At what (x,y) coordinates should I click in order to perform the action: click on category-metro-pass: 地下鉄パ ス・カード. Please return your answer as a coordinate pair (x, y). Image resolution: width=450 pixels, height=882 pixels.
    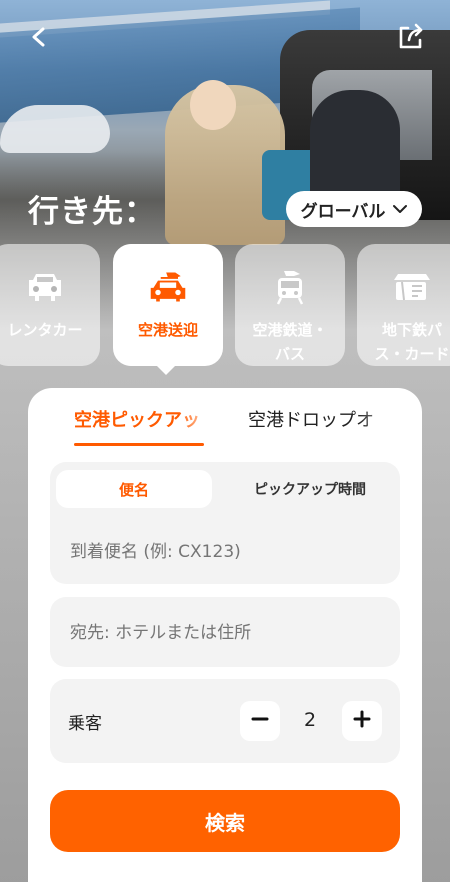
    Looking at the image, I should click on (403, 305).